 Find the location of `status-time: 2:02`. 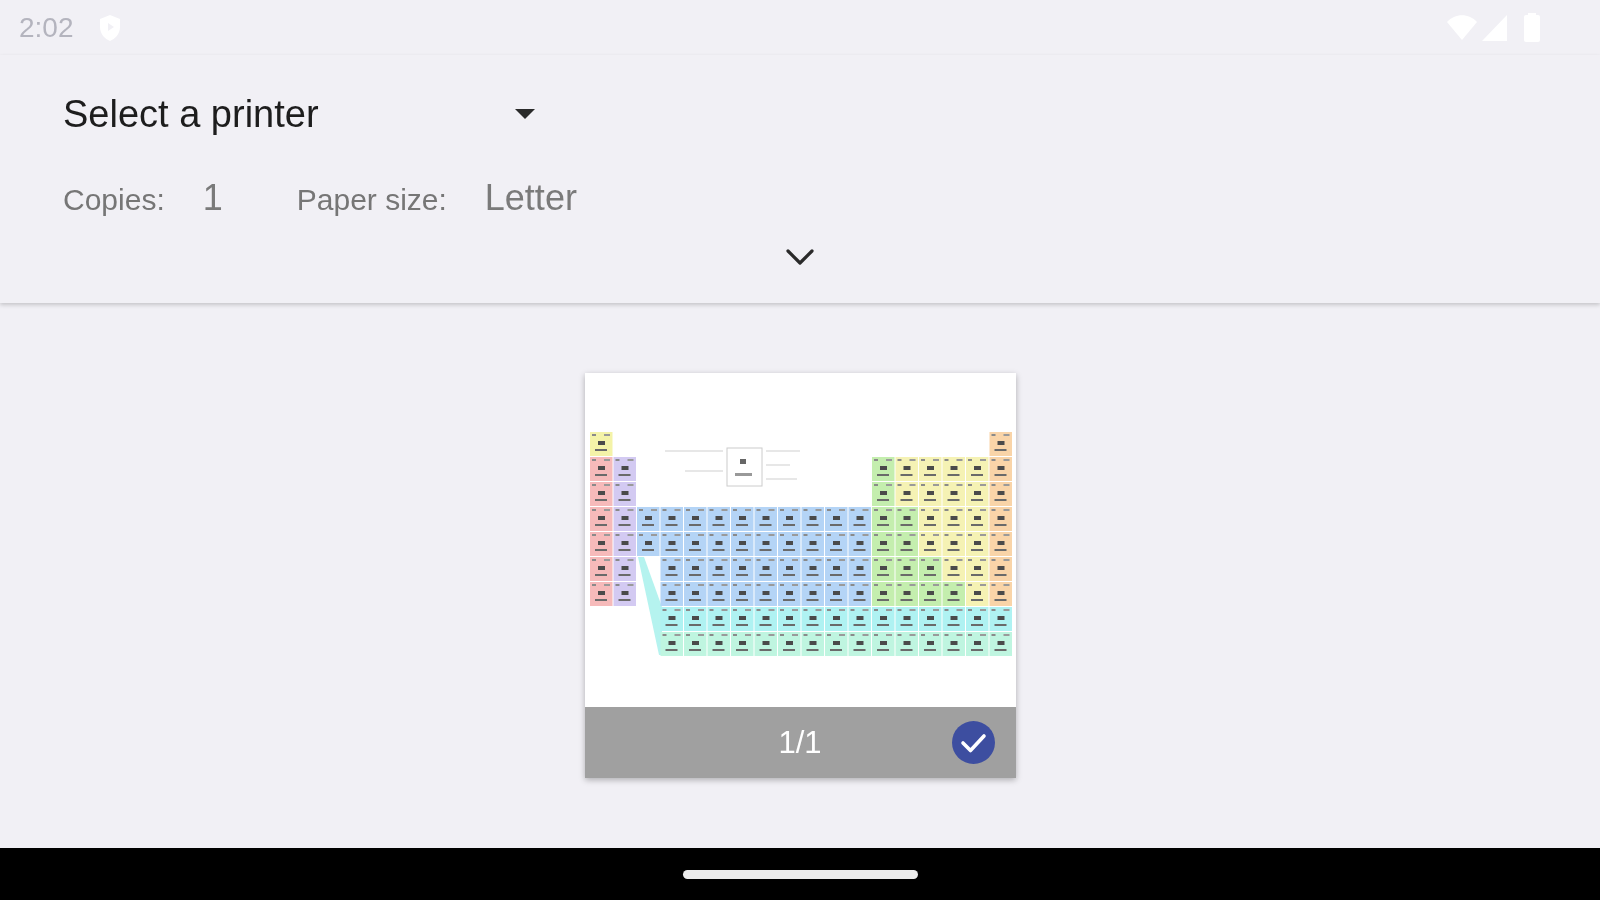

status-time: 2:02 is located at coordinates (46, 27).